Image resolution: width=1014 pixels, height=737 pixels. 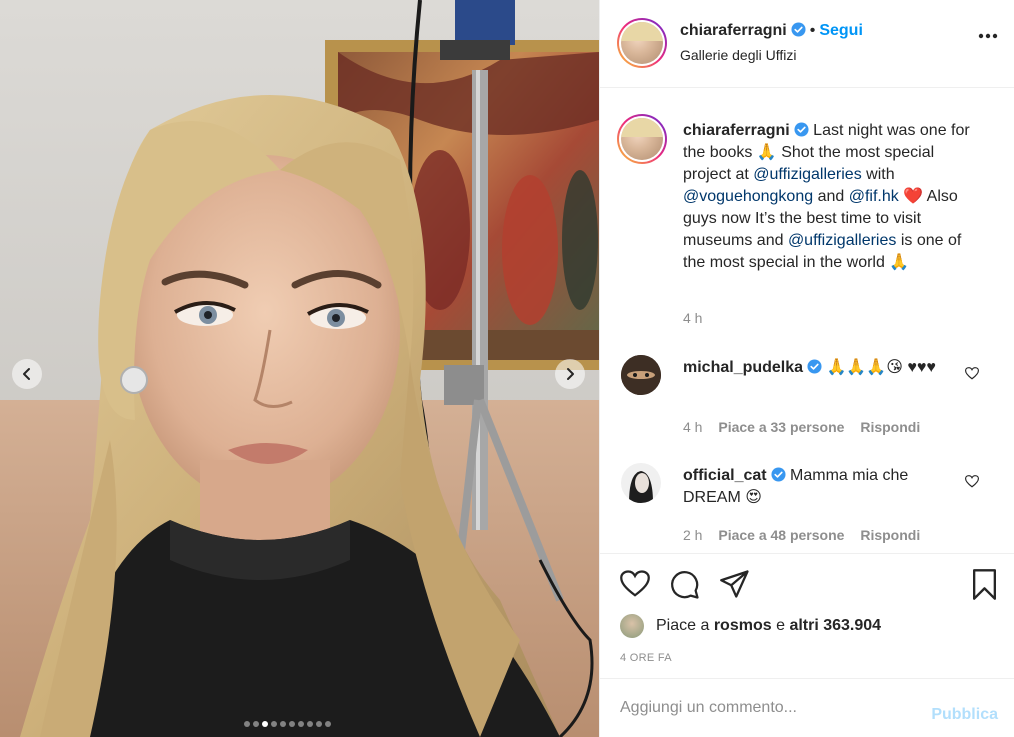 I want to click on comment-meta: 4 h Piace a 33 persone Rispondi, so click(x=807, y=427).